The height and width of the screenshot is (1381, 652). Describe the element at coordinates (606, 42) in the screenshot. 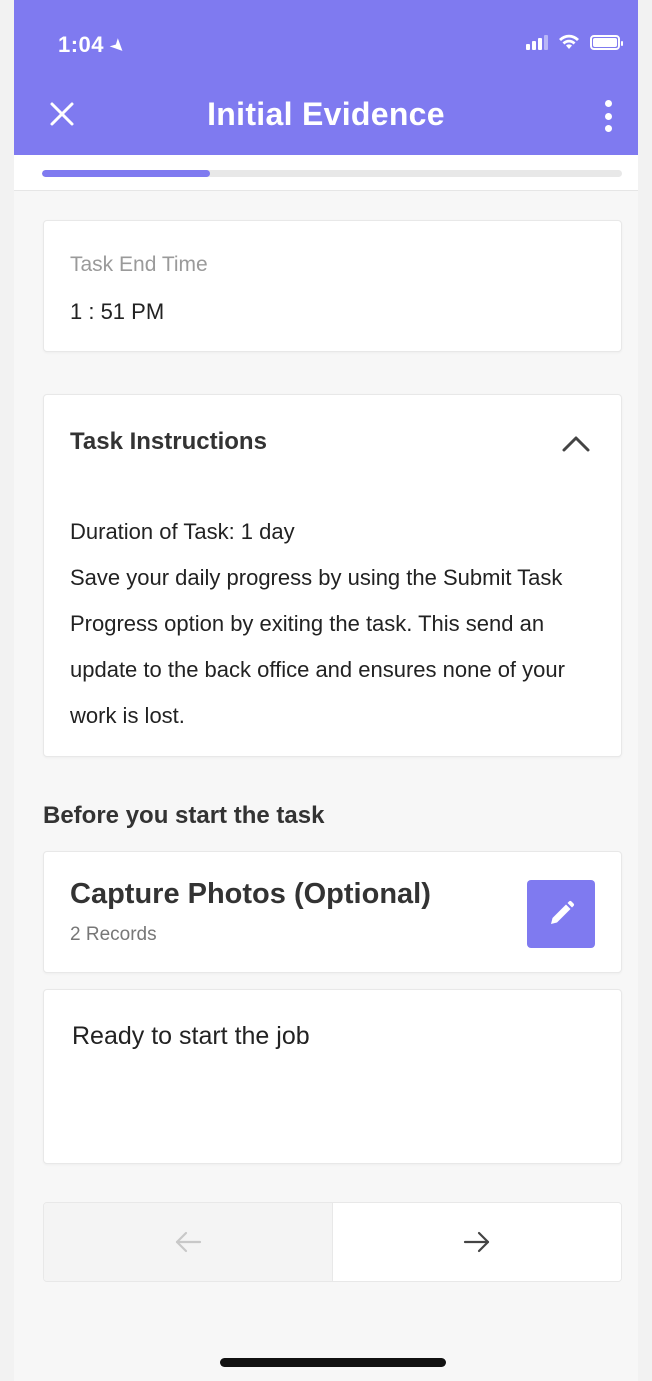

I see `battery-icon` at that location.